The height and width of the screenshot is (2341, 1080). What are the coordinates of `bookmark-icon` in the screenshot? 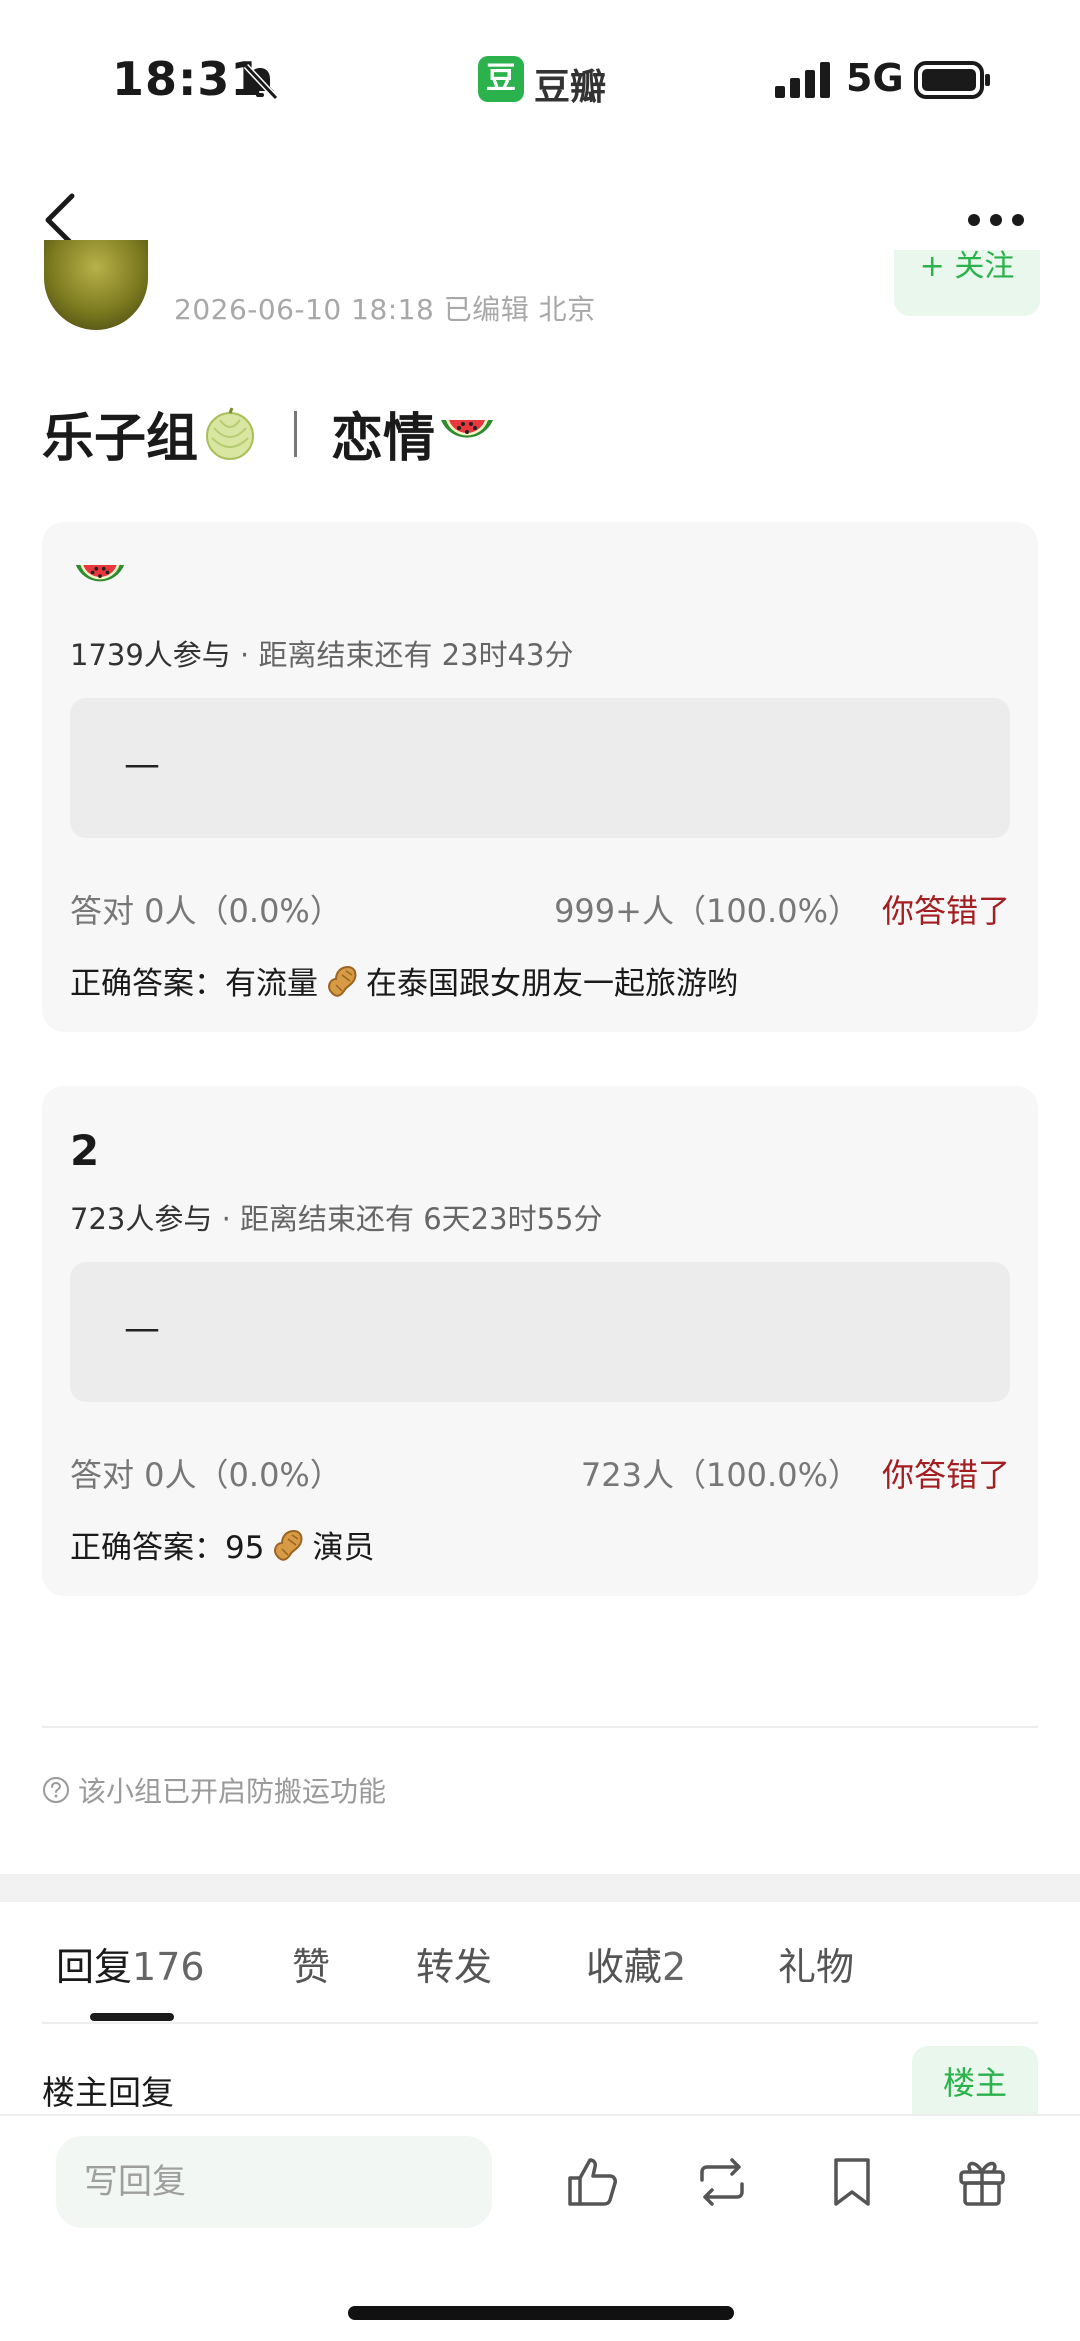 It's located at (852, 2182).